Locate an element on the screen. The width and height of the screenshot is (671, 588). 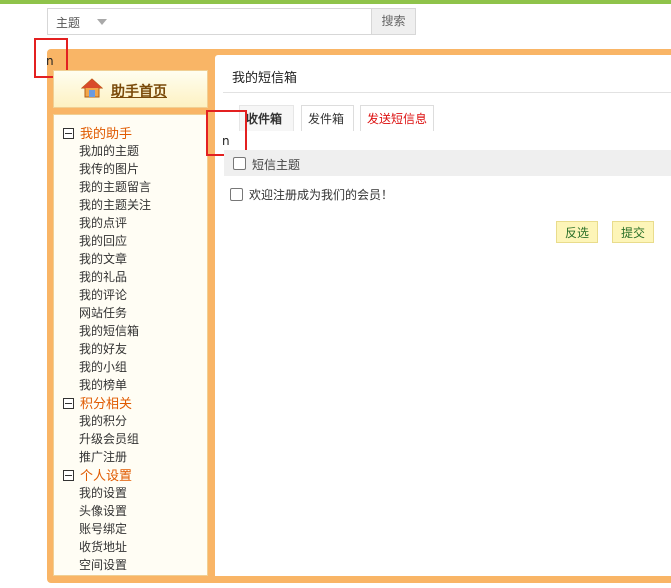
sidebar-item: 我加的主题 is located at coordinates (109, 150).